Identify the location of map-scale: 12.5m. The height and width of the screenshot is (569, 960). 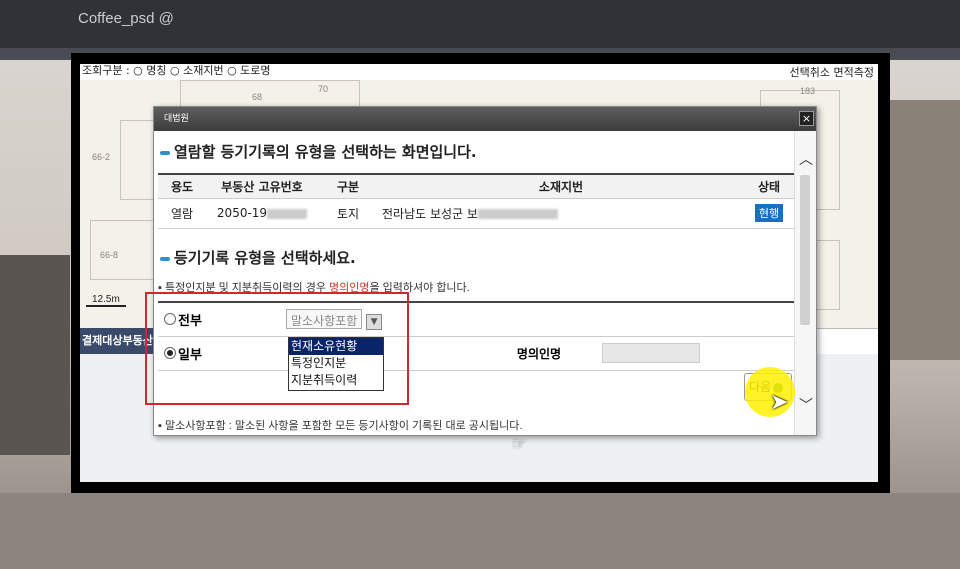
(106, 300).